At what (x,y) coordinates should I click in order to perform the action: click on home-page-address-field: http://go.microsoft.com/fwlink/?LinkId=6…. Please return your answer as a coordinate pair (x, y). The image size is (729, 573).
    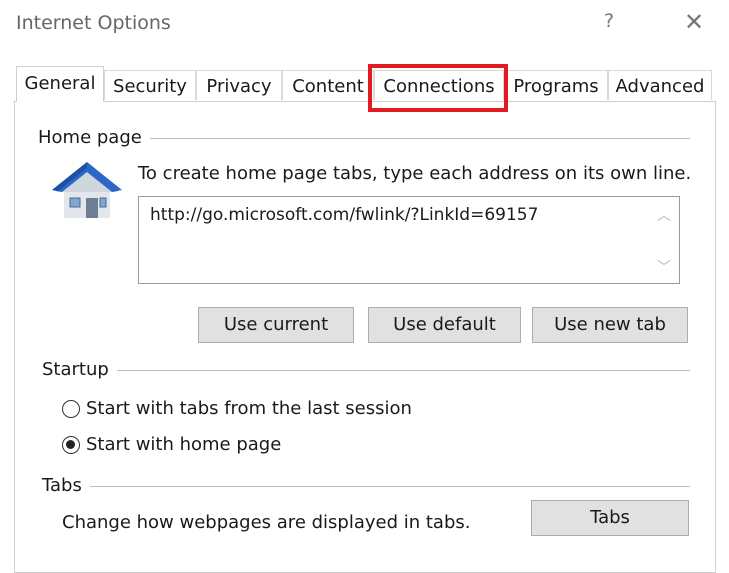
    Looking at the image, I should click on (409, 240).